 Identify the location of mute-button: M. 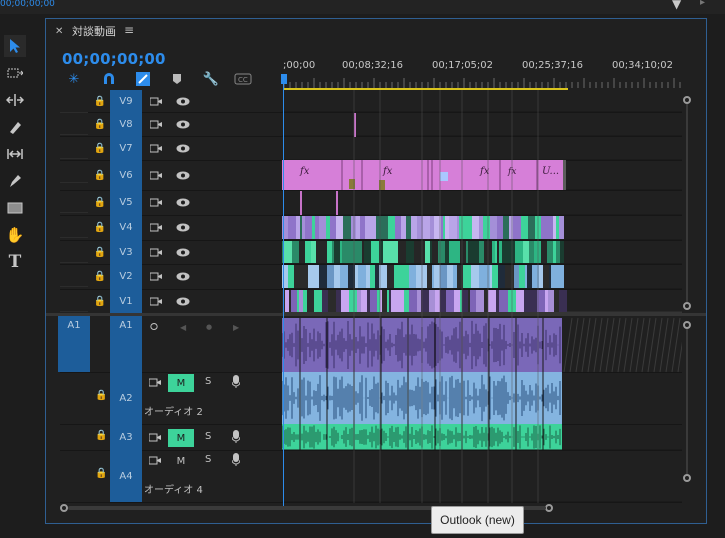
(181, 461).